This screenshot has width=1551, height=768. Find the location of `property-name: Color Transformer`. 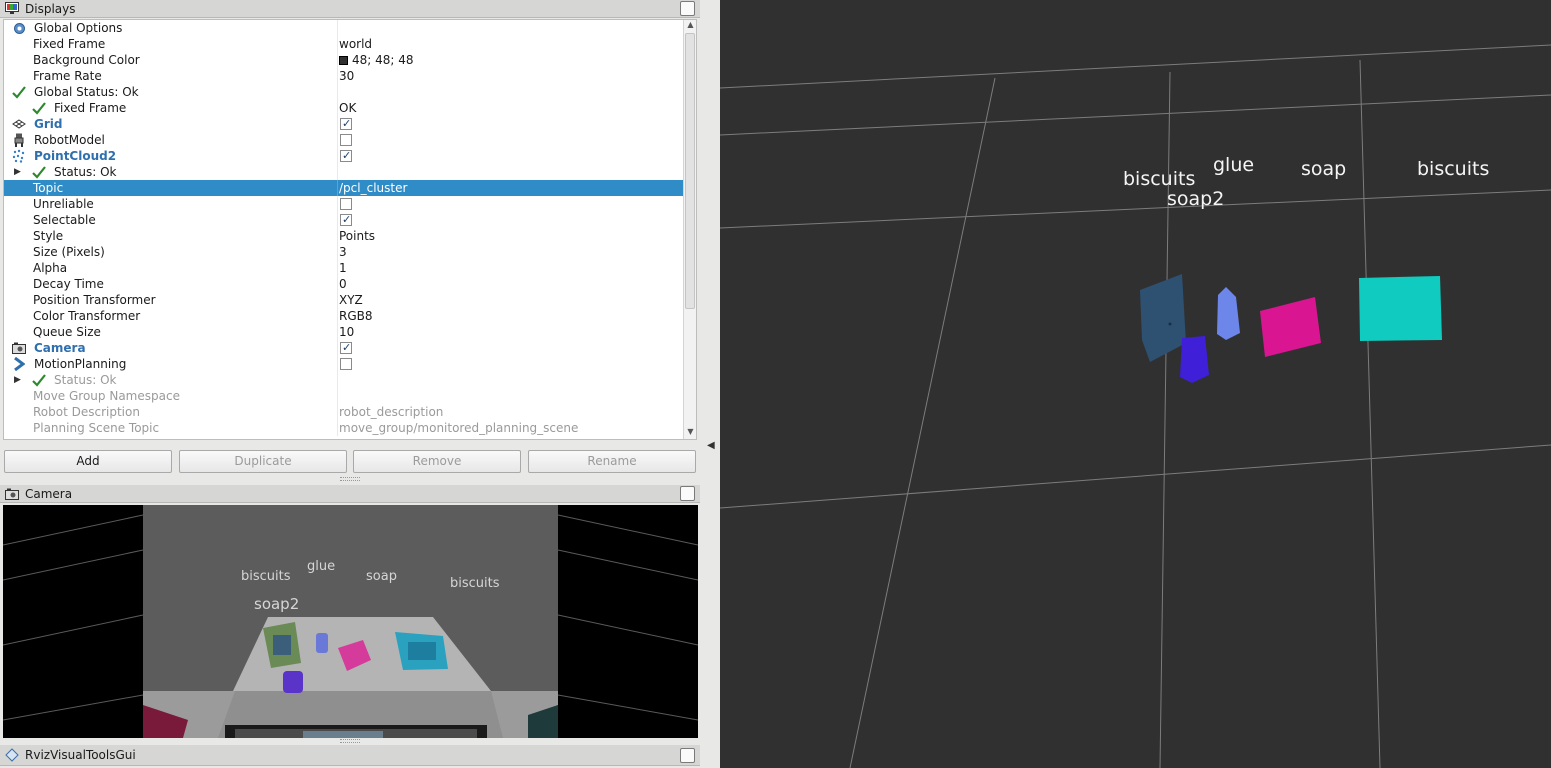

property-name: Color Transformer is located at coordinates (87, 316).